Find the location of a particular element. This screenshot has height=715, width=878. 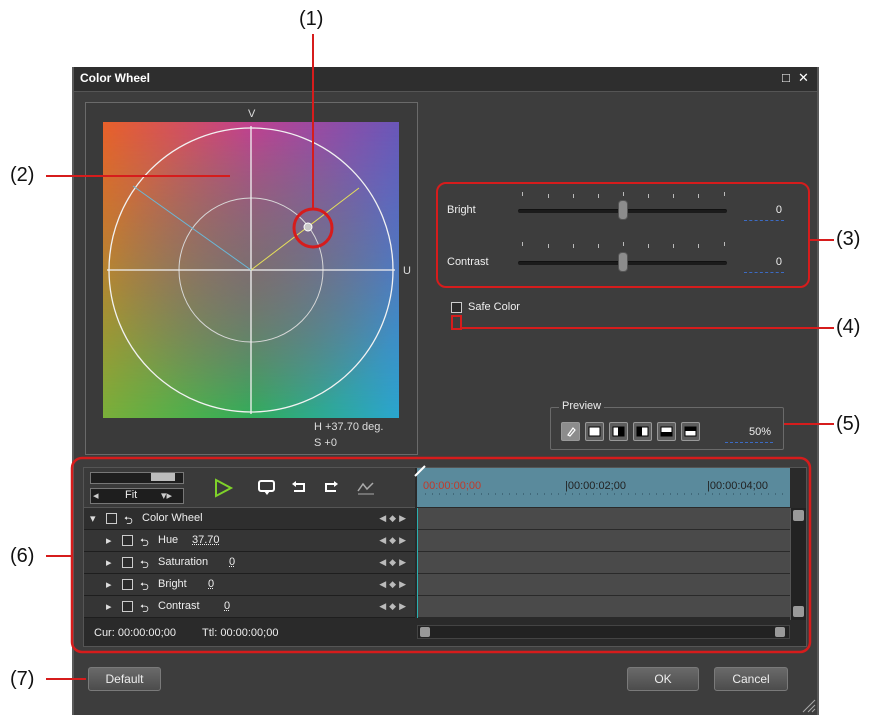

preview-label: Preview is located at coordinates (582, 406).